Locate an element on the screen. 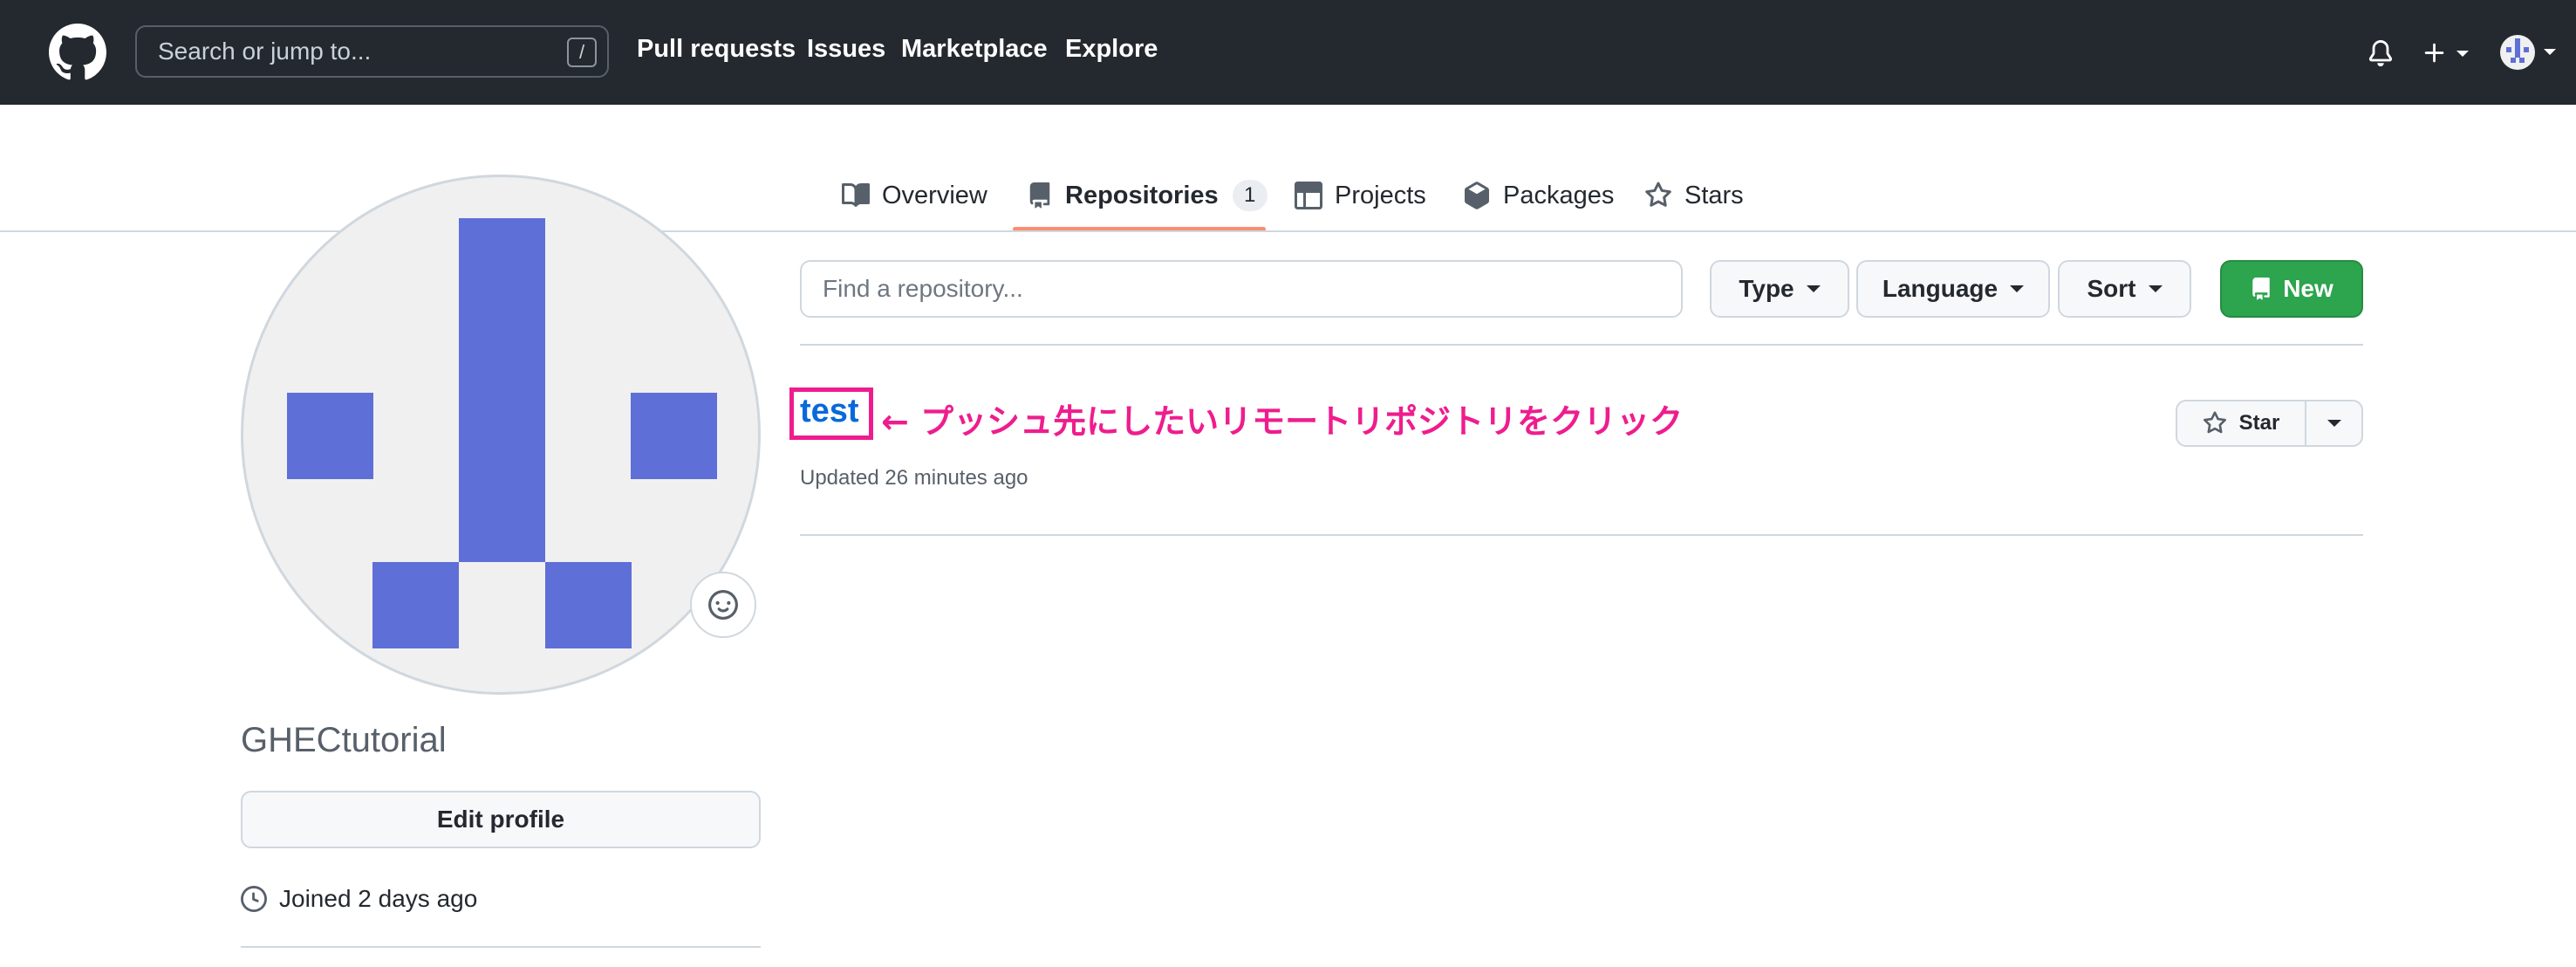 Image resolution: width=2576 pixels, height=967 pixels. dropdown-label: Language is located at coordinates (1940, 288).